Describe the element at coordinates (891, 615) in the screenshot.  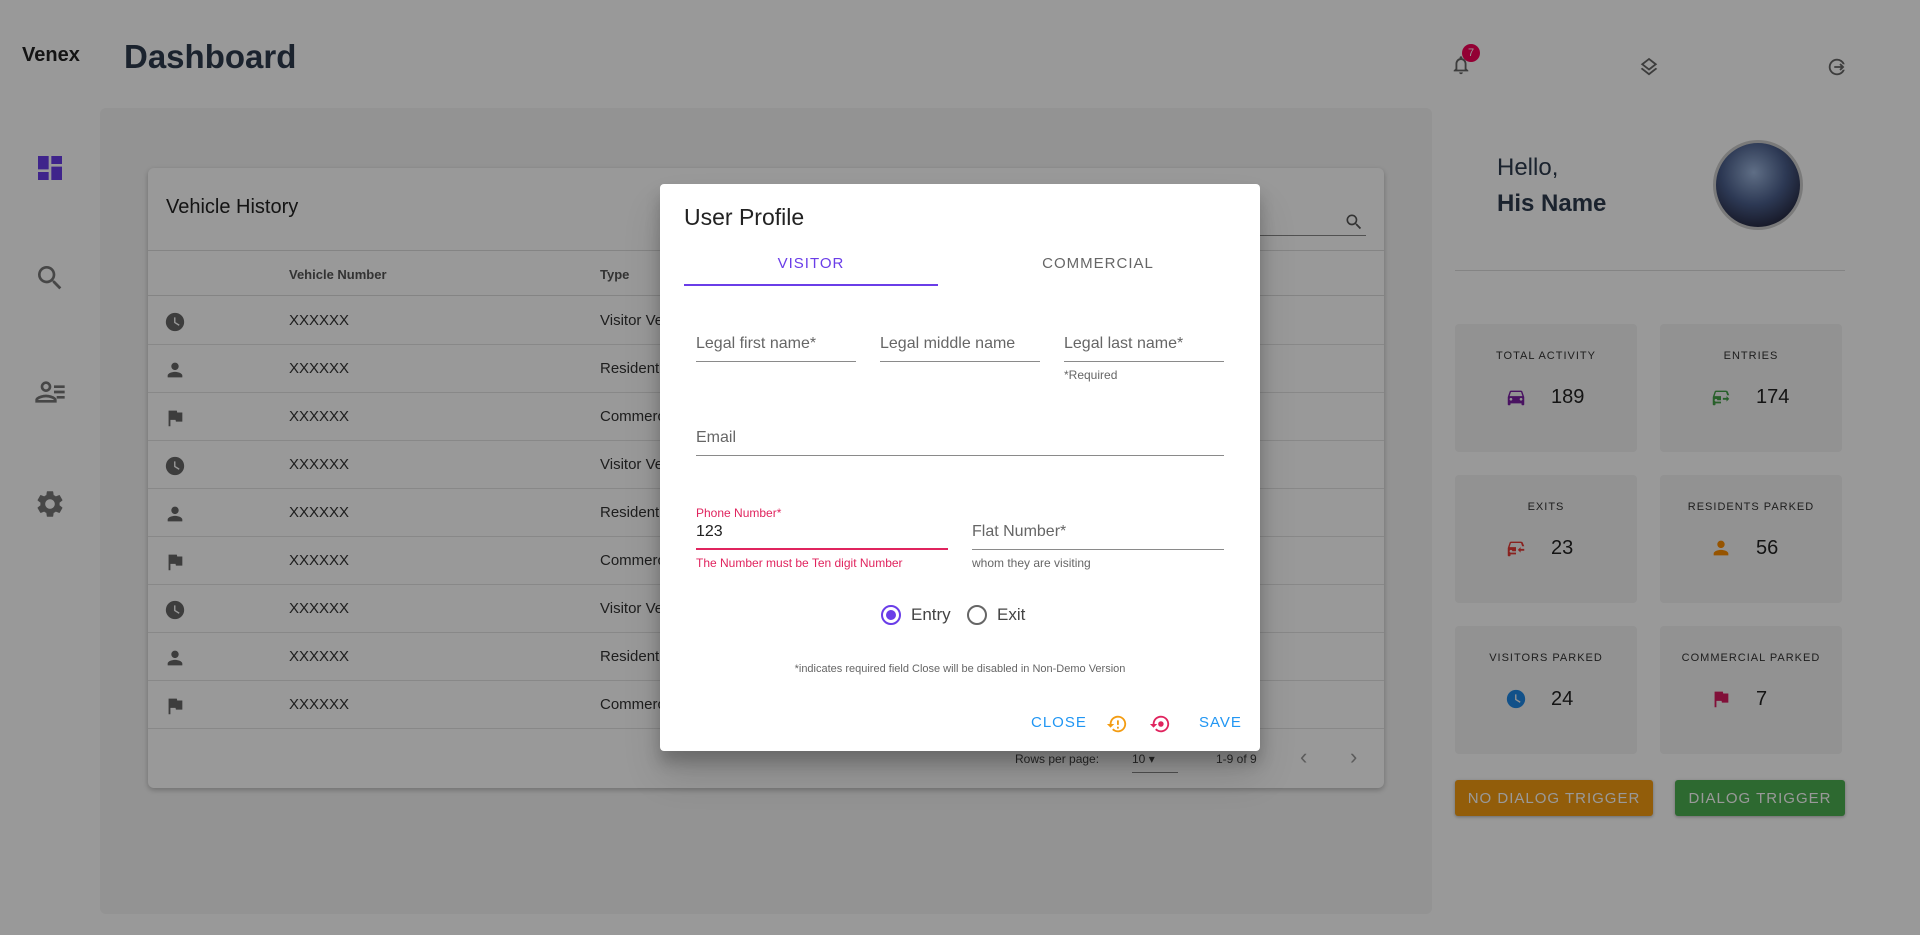
I see `radio-entry-control` at that location.